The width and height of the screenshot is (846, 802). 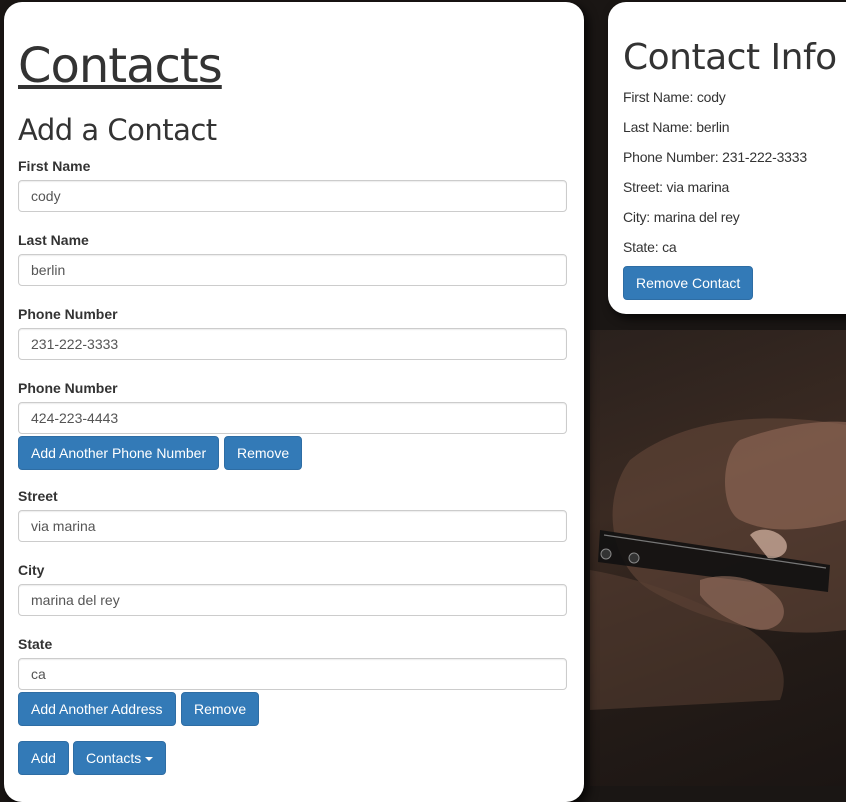 What do you see at coordinates (263, 453) in the screenshot?
I see `remove-phone-button: Remove` at bounding box center [263, 453].